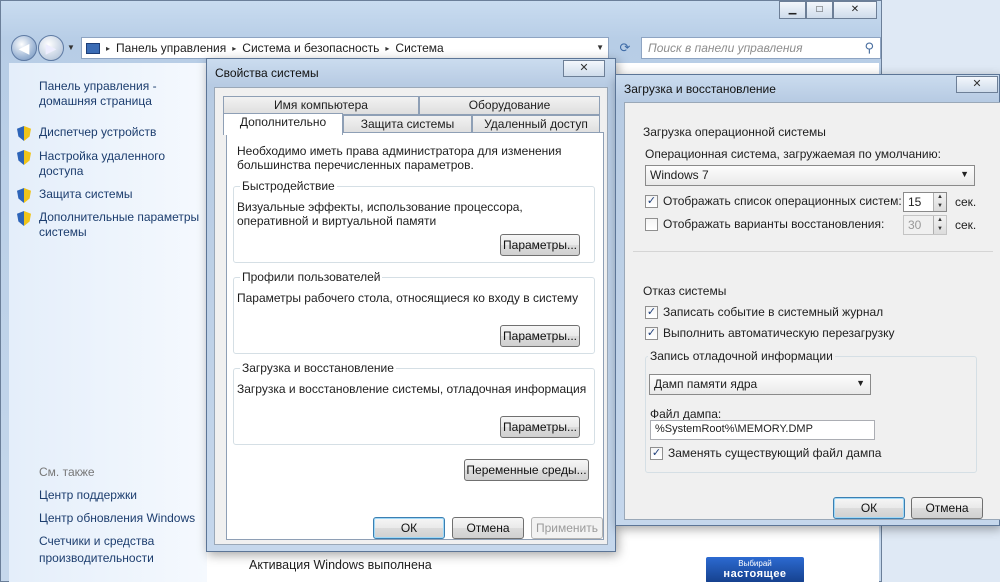 The height and width of the screenshot is (582, 1000). I want to click on breadcrumb-control-panel: Панель управления, so click(171, 48).